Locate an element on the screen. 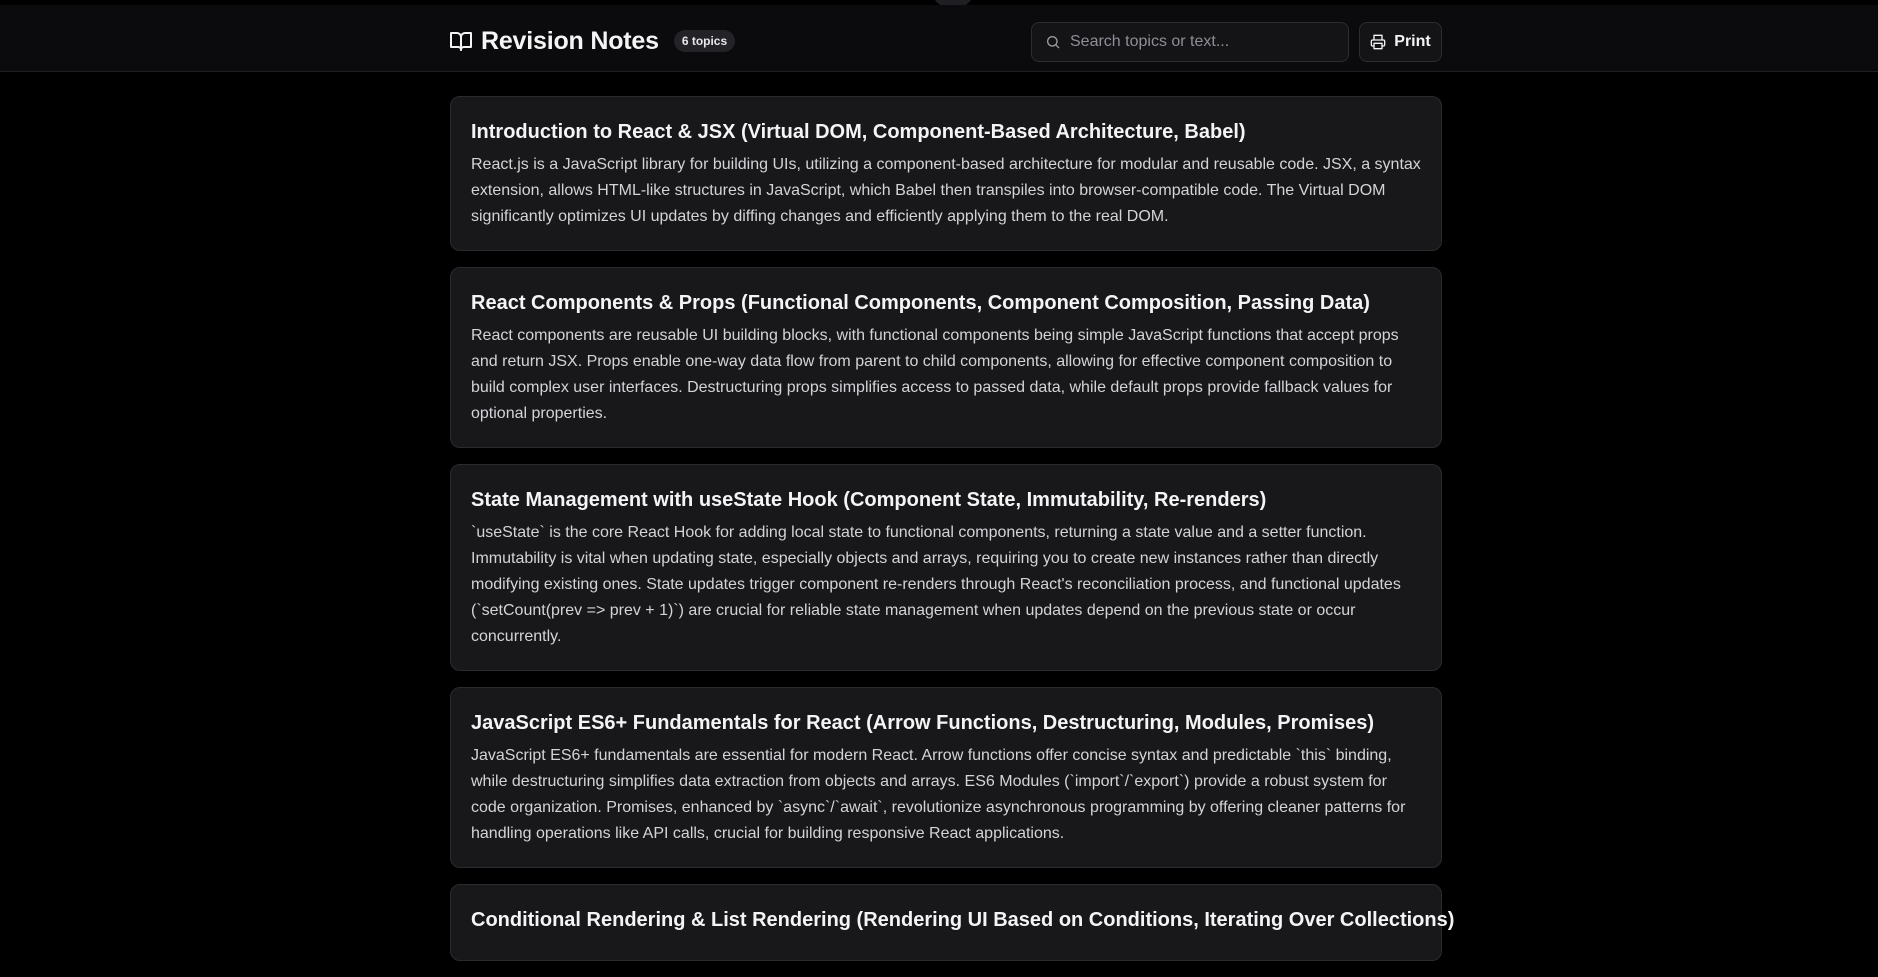 This screenshot has height=977, width=1878. search-icon is located at coordinates (1053, 42).